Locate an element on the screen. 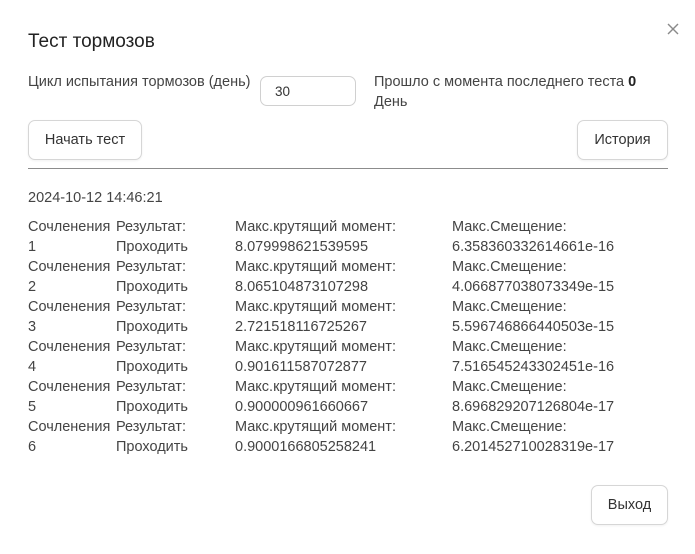  joint-name: Сочленения 6 is located at coordinates (69, 437).